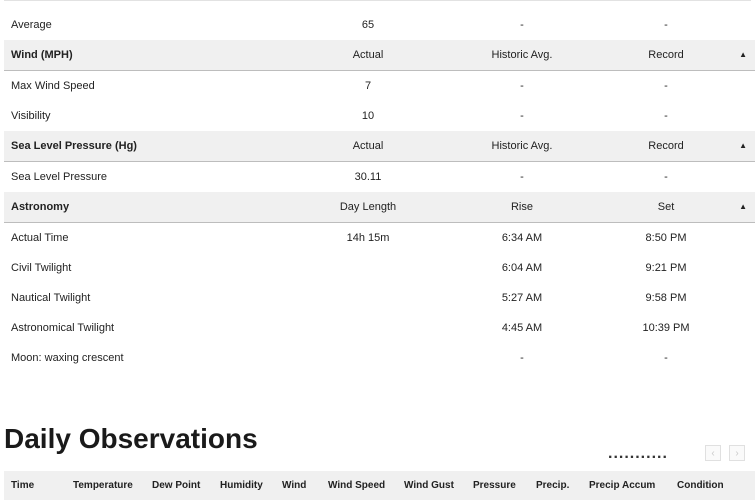 This screenshot has height=500, width=755. What do you see at coordinates (53, 86) in the screenshot?
I see `row-label: Max Wind Speed` at bounding box center [53, 86].